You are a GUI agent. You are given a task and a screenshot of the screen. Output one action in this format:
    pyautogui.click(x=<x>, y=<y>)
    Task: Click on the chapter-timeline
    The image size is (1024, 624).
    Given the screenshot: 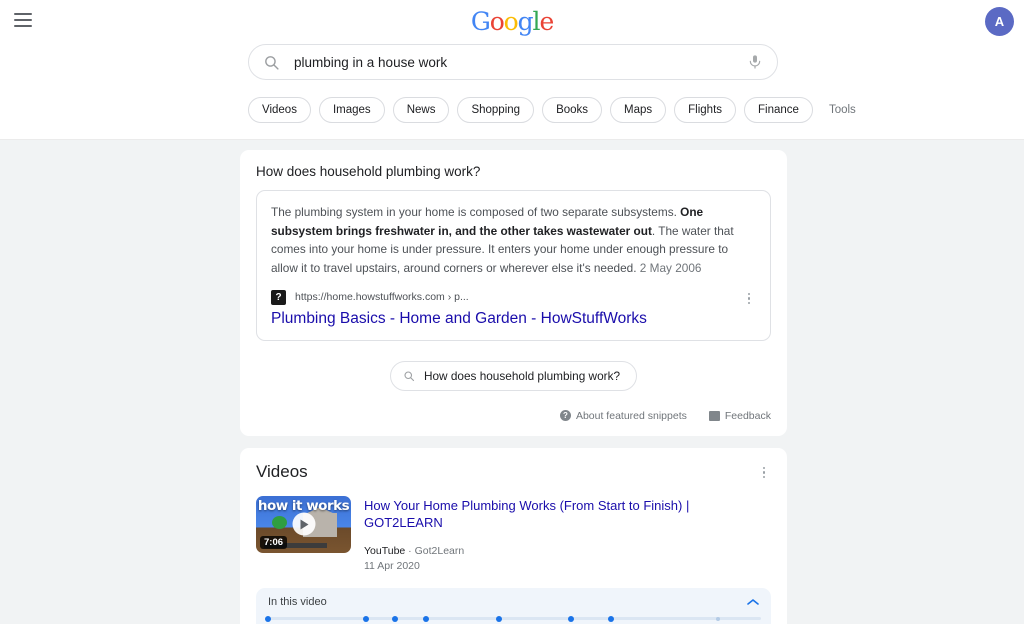 What is the action you would take?
    pyautogui.click(x=513, y=618)
    